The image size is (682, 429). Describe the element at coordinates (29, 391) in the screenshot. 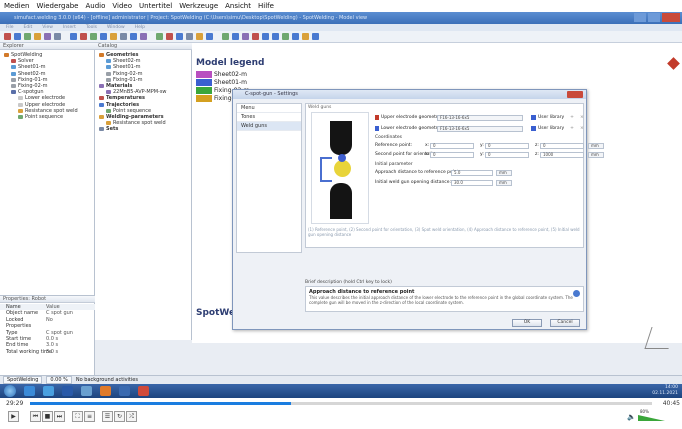

I see `ie-icon` at that location.